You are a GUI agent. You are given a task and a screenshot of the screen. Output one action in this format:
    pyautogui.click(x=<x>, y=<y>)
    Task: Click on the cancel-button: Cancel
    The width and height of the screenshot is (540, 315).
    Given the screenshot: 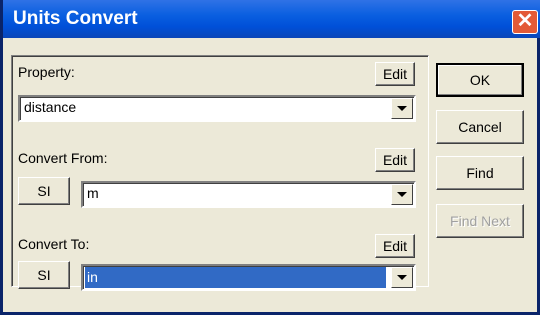 What is the action you would take?
    pyautogui.click(x=480, y=127)
    